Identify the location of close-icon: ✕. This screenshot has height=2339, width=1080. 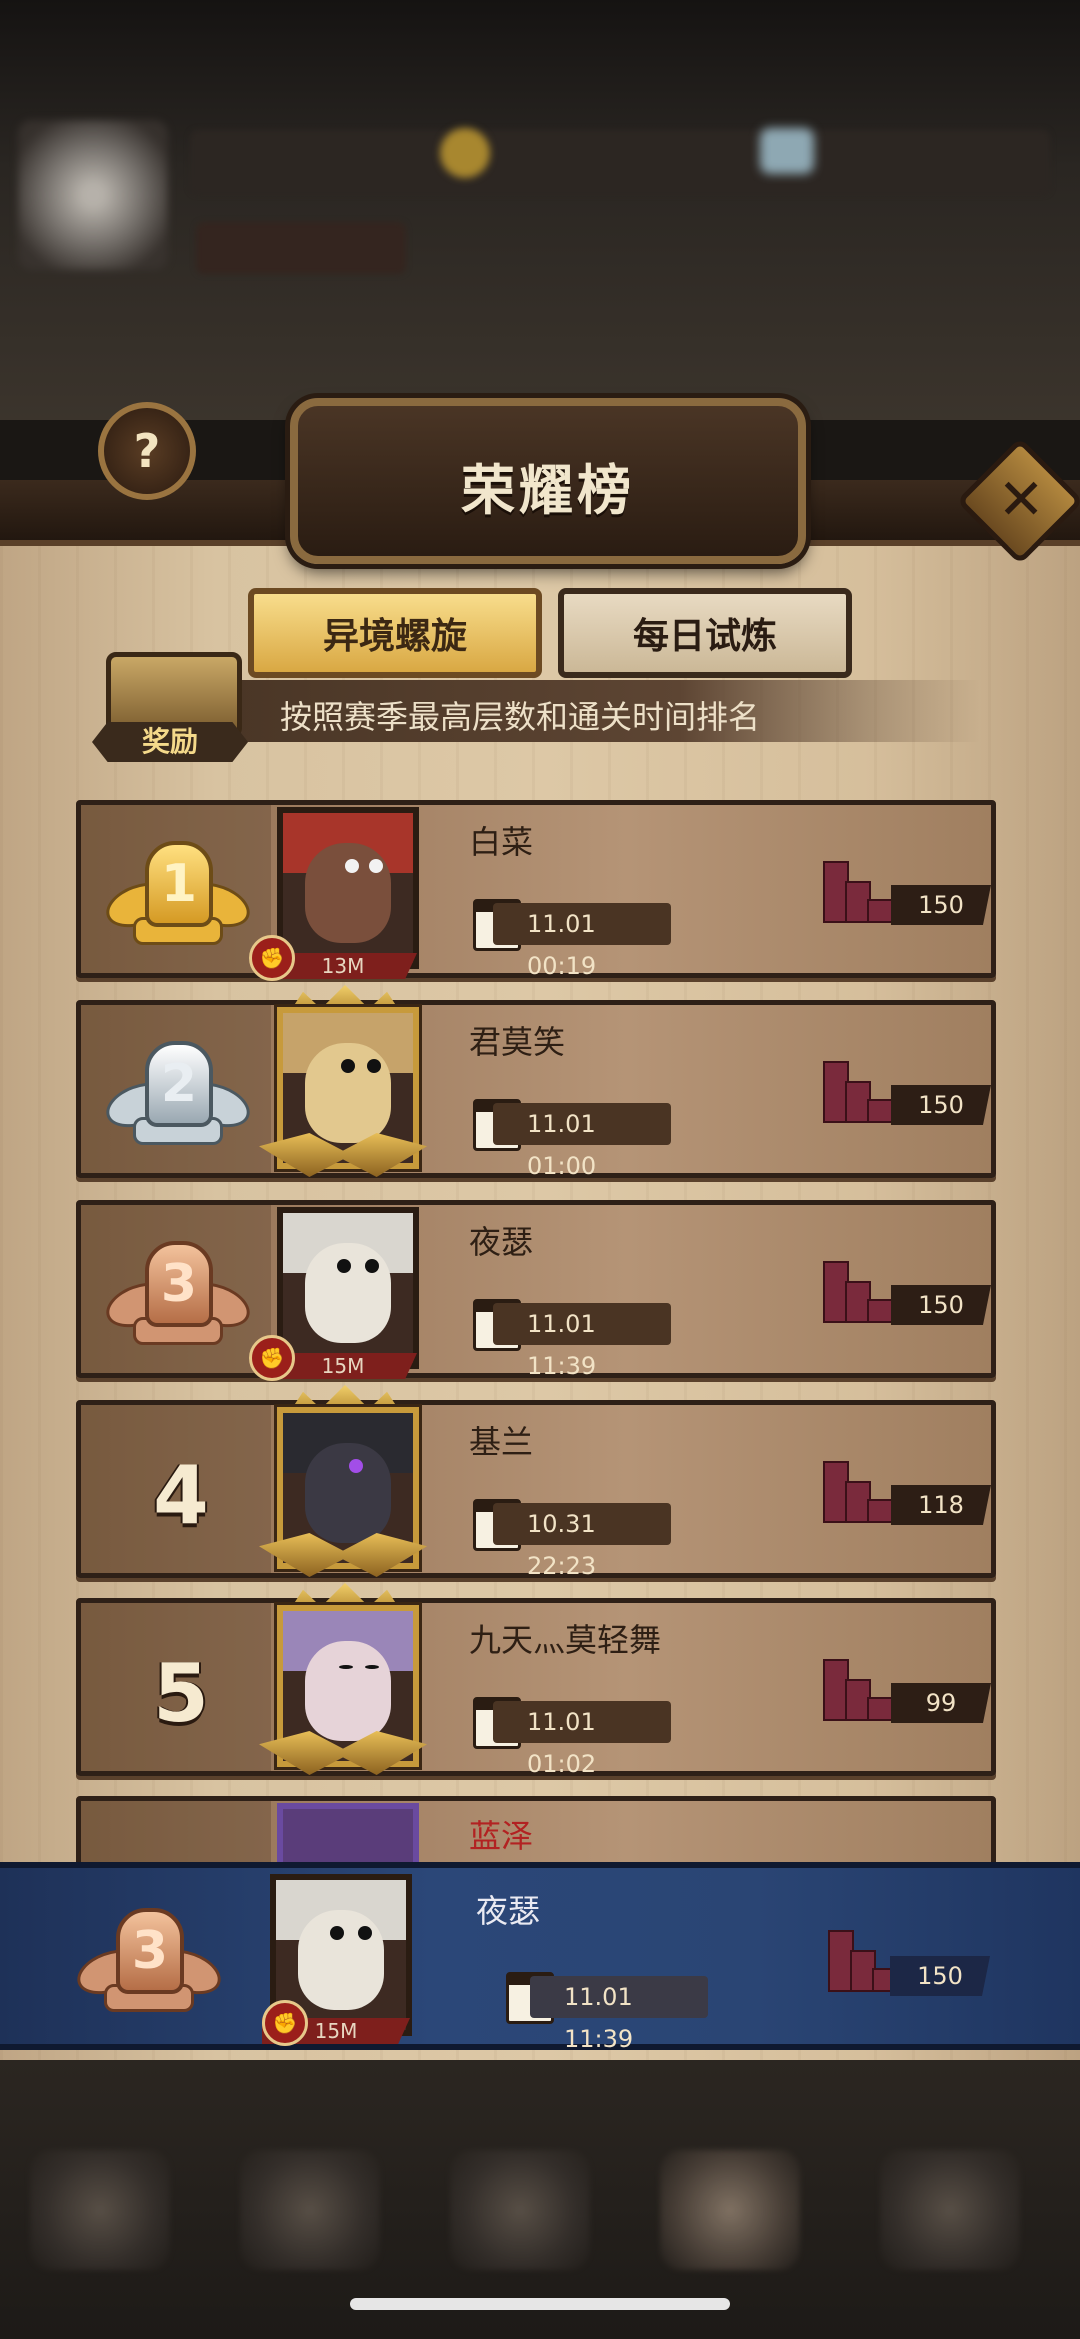
(1021, 500).